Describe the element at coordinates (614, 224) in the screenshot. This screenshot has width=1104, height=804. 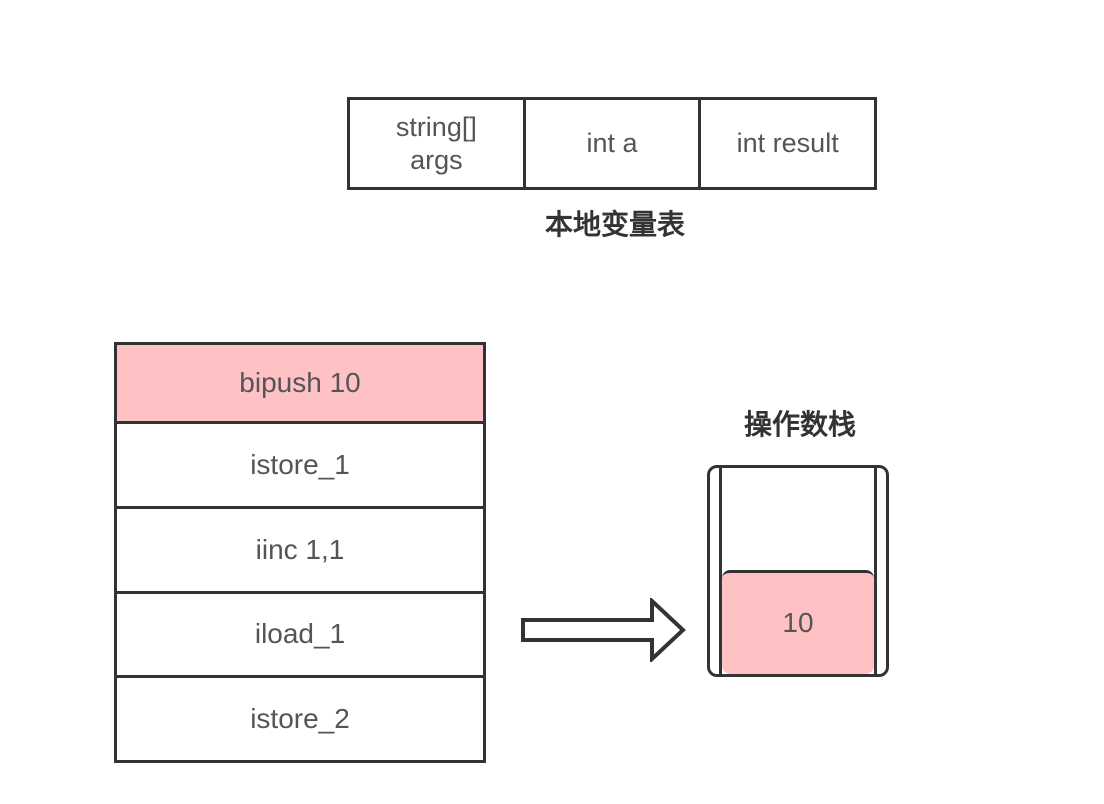
I see `local-variable-table-caption: 本地变量表` at that location.